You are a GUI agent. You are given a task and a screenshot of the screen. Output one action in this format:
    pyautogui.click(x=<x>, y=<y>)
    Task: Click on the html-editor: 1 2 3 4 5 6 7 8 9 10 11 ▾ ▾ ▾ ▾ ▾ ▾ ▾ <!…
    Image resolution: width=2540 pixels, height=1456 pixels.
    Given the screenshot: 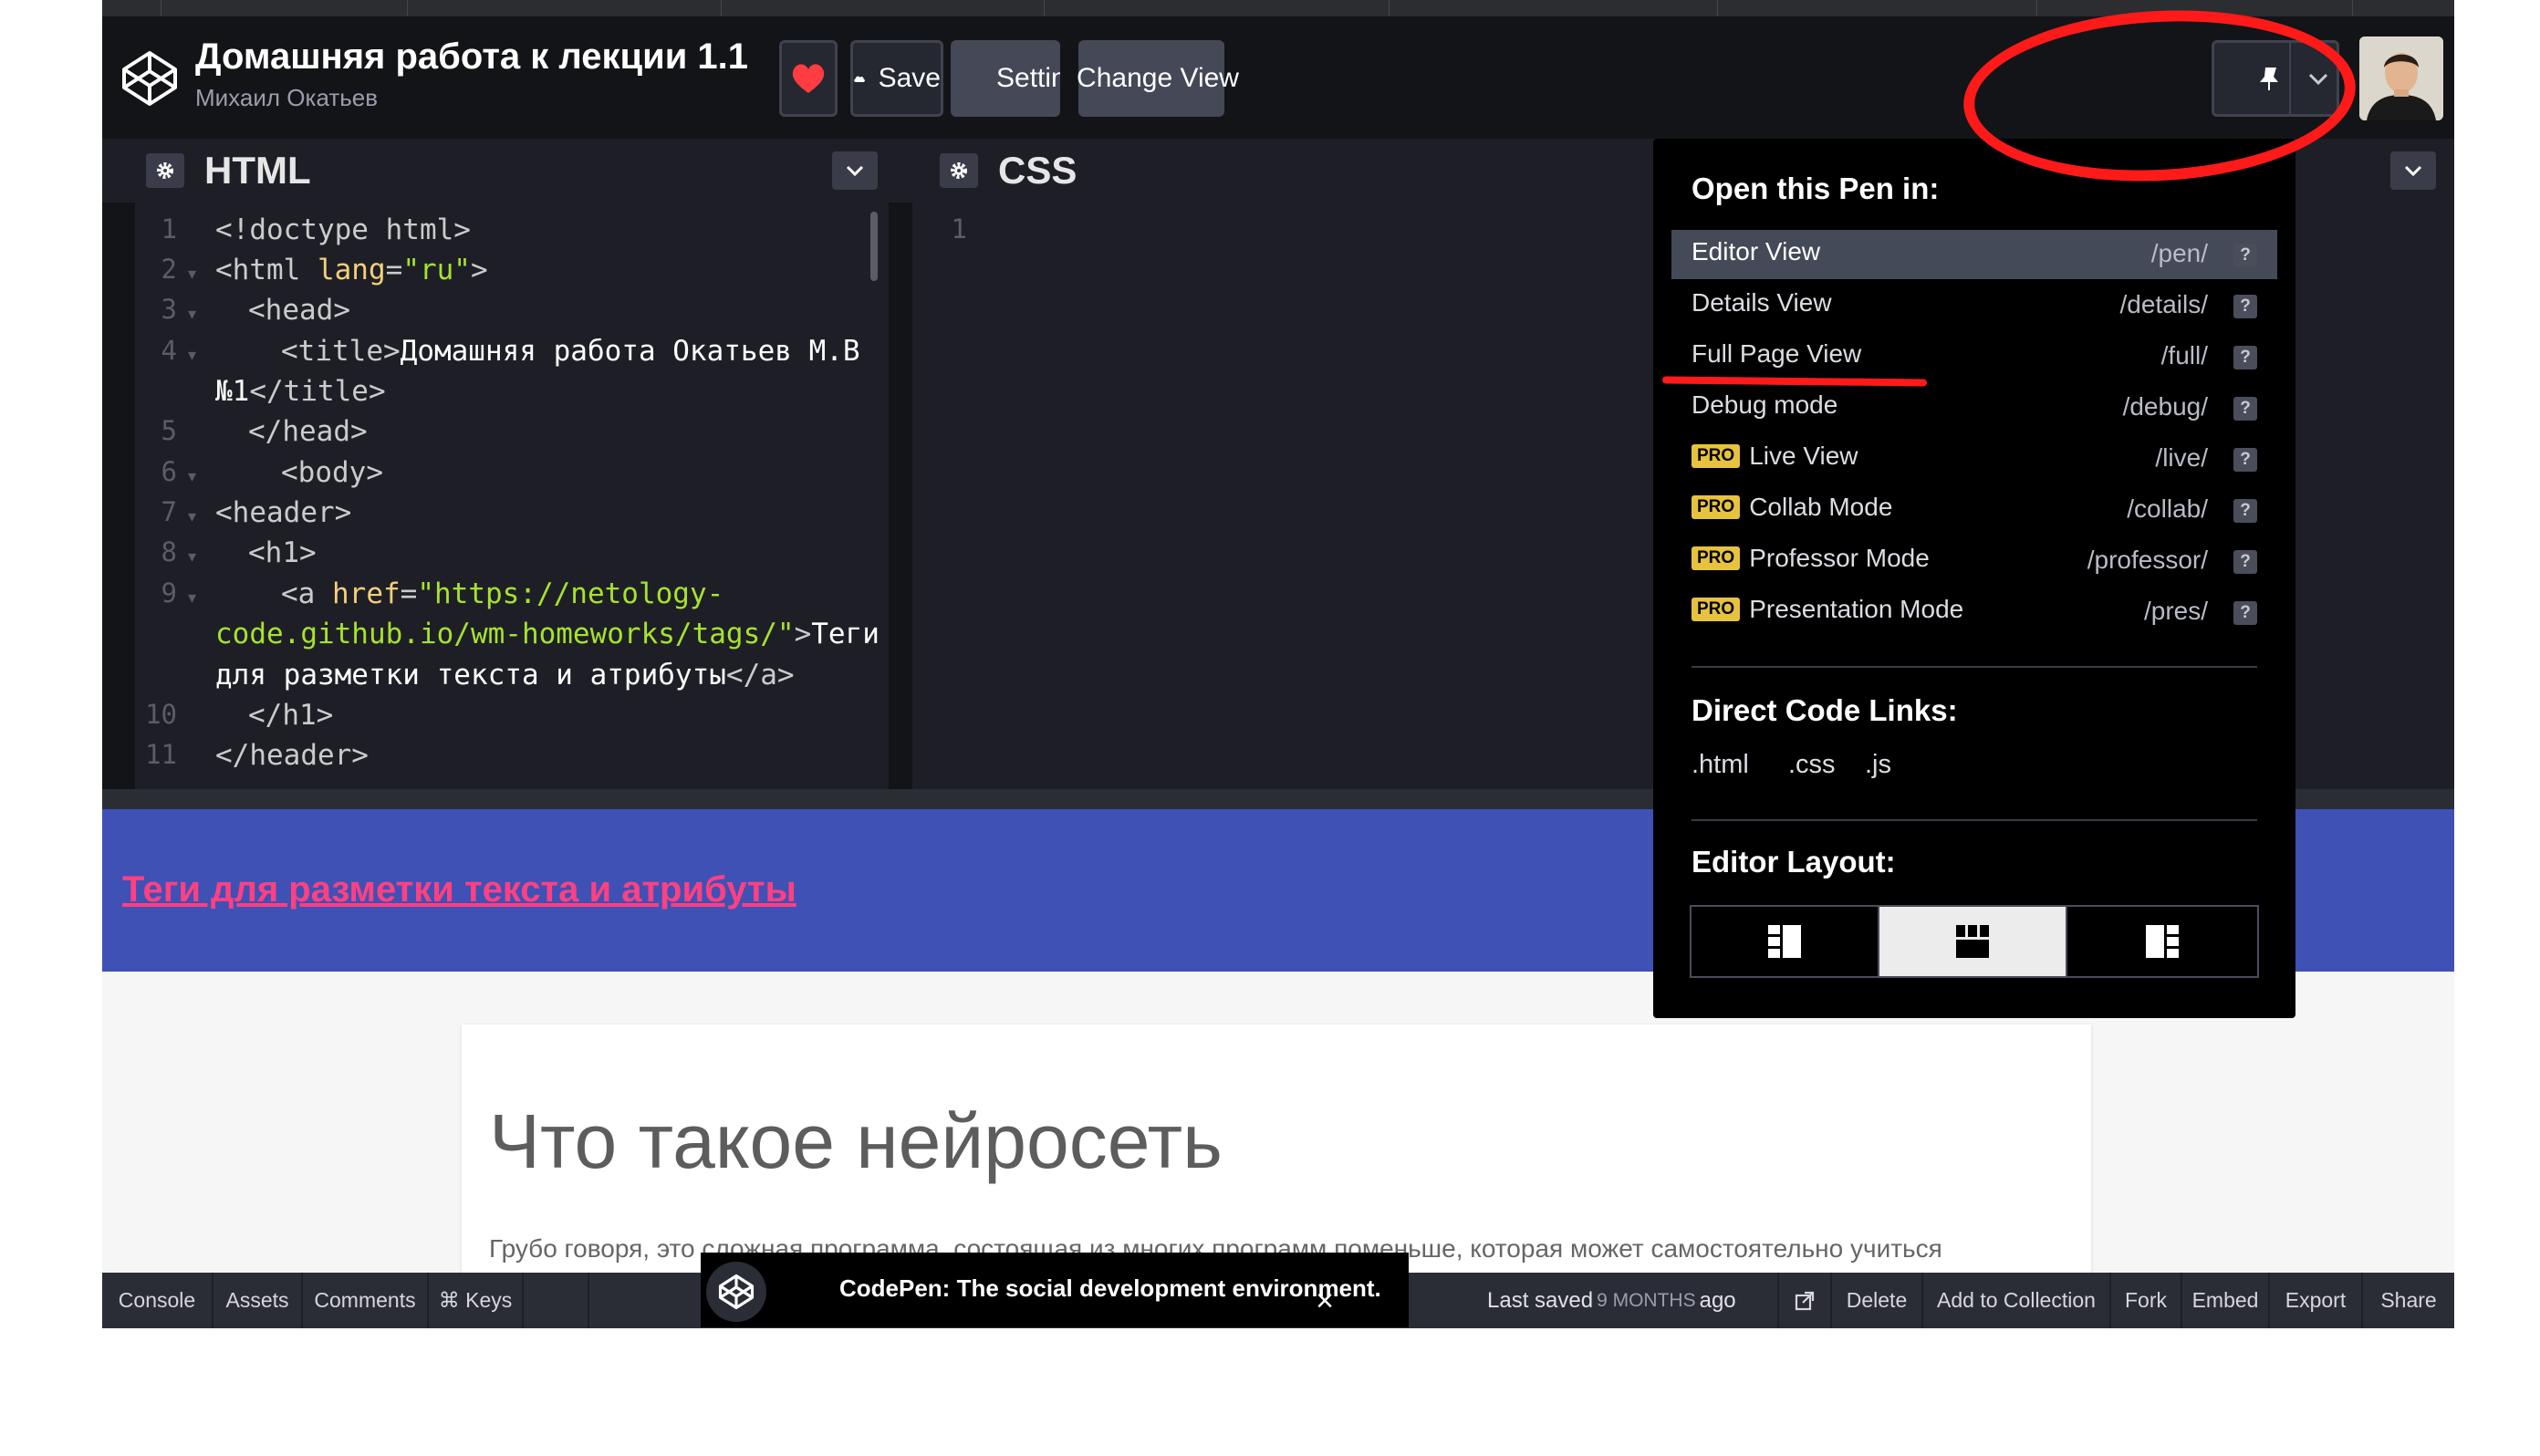 What is the action you would take?
    pyautogui.click(x=507, y=496)
    